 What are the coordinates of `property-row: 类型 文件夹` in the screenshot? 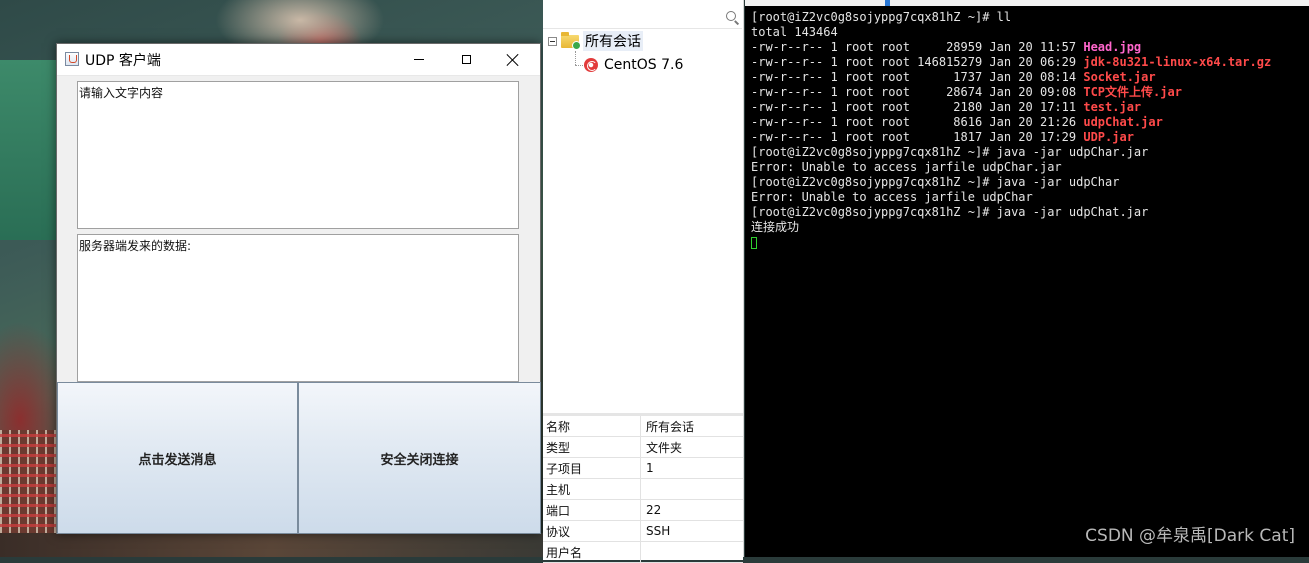 It's located at (643, 447).